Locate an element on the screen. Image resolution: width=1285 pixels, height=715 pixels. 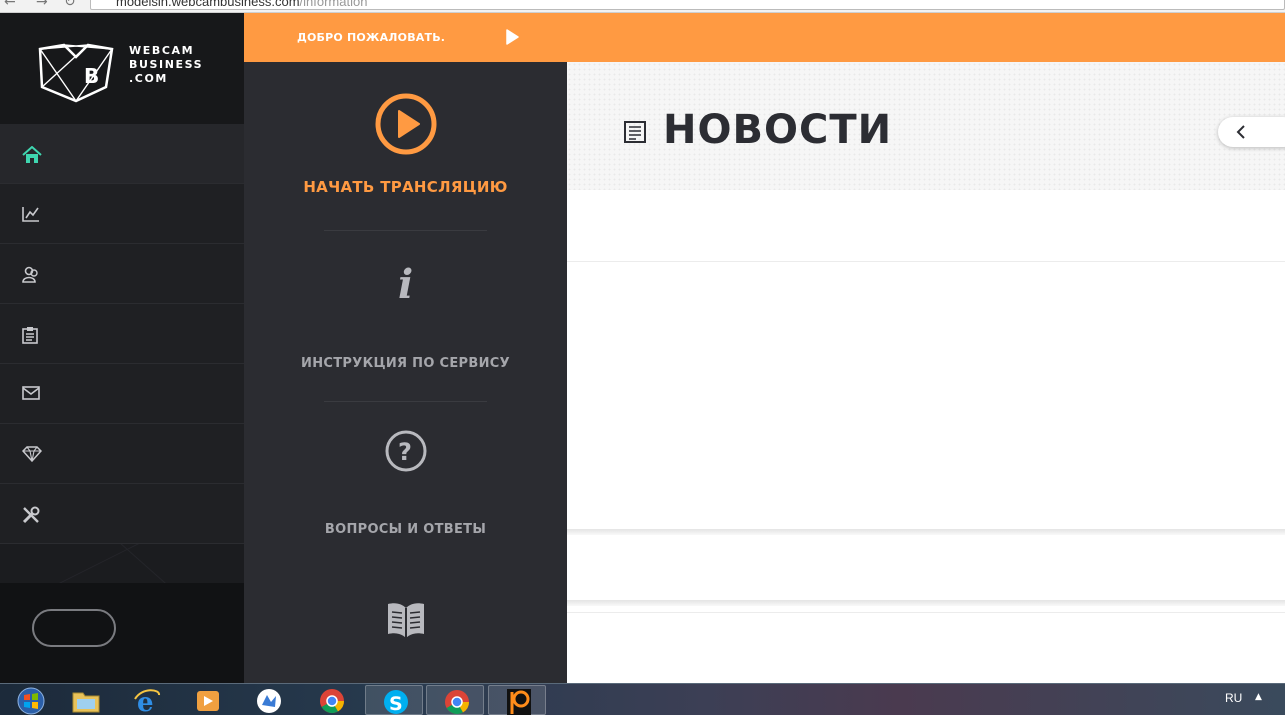
chevron-left-icon is located at coordinates (1240, 132).